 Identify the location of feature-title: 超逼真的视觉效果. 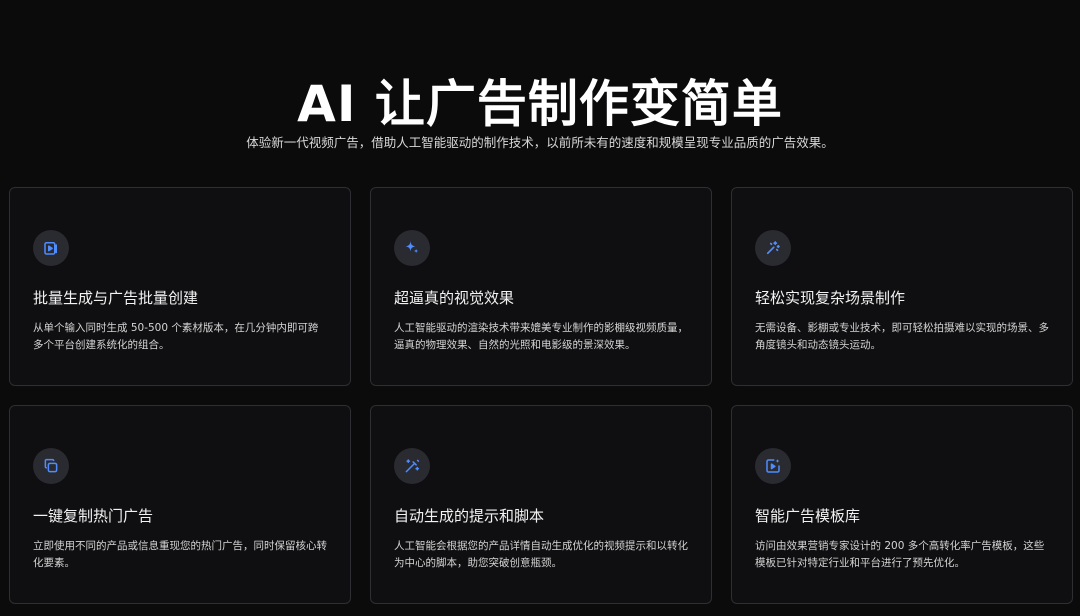
(454, 298).